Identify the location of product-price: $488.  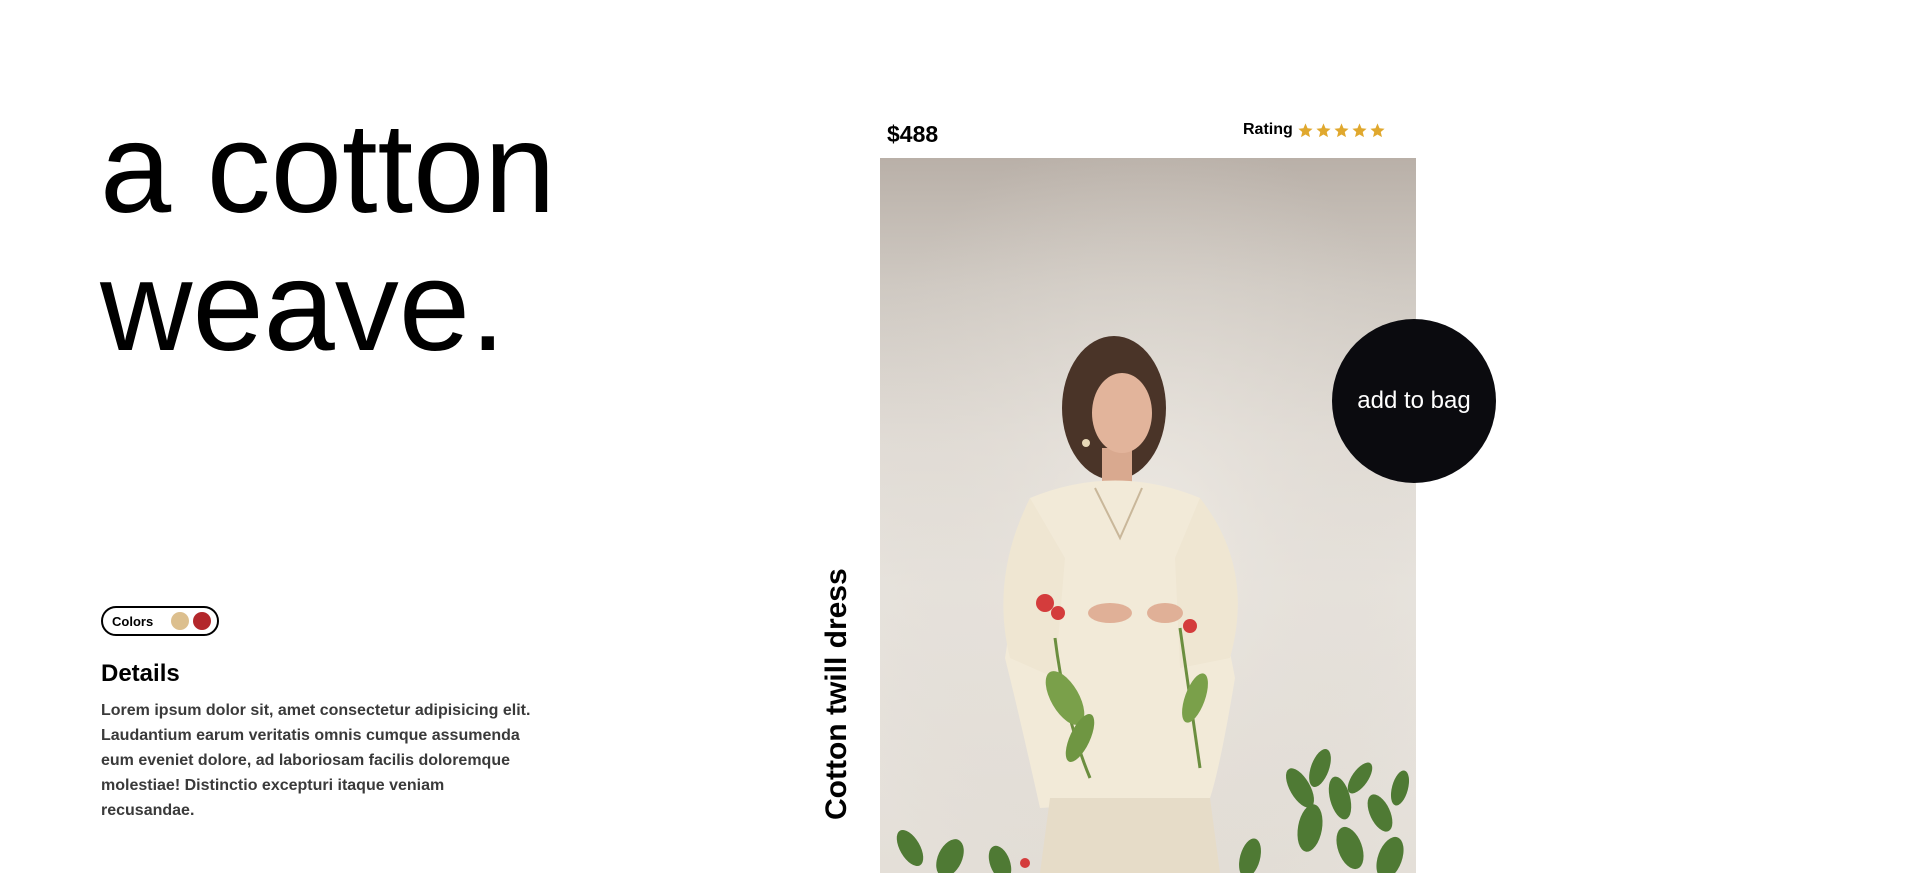
(913, 134).